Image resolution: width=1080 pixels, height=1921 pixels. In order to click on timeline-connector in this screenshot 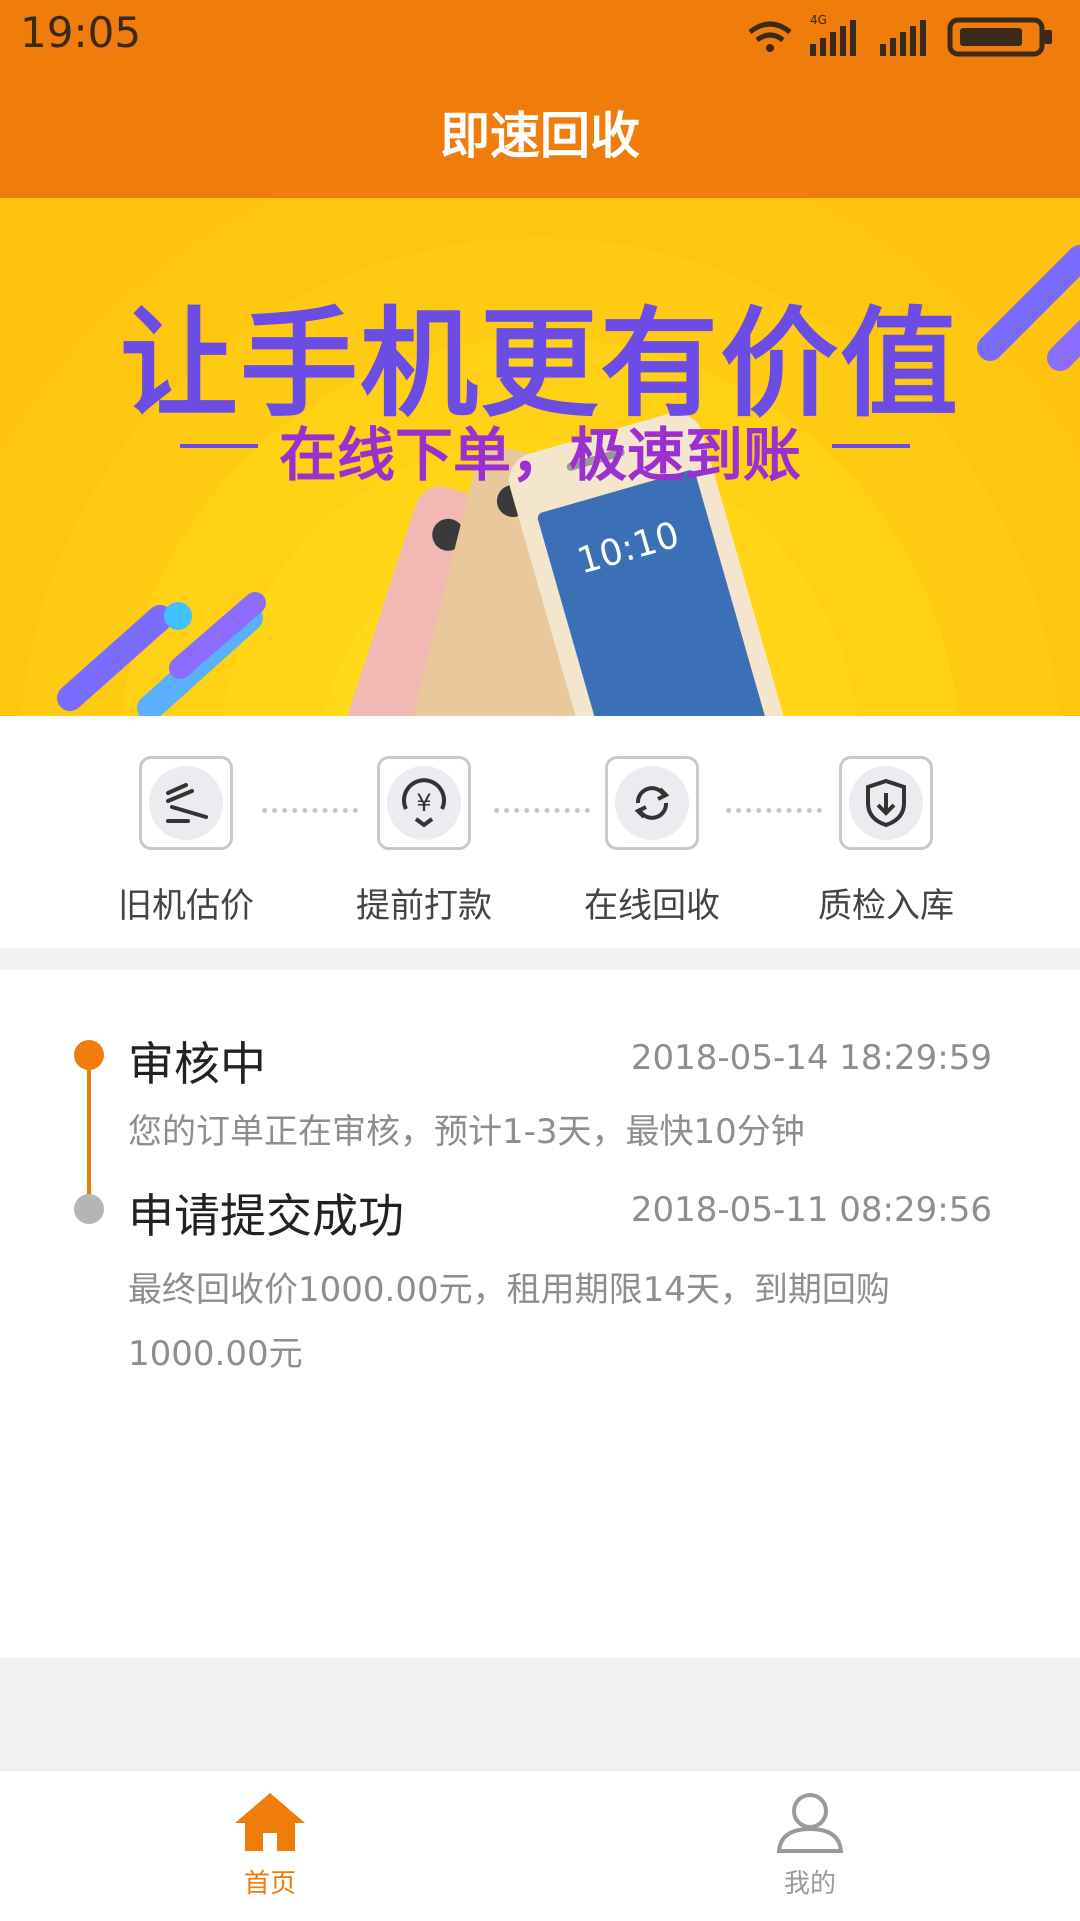, I will do `click(89, 1127)`.